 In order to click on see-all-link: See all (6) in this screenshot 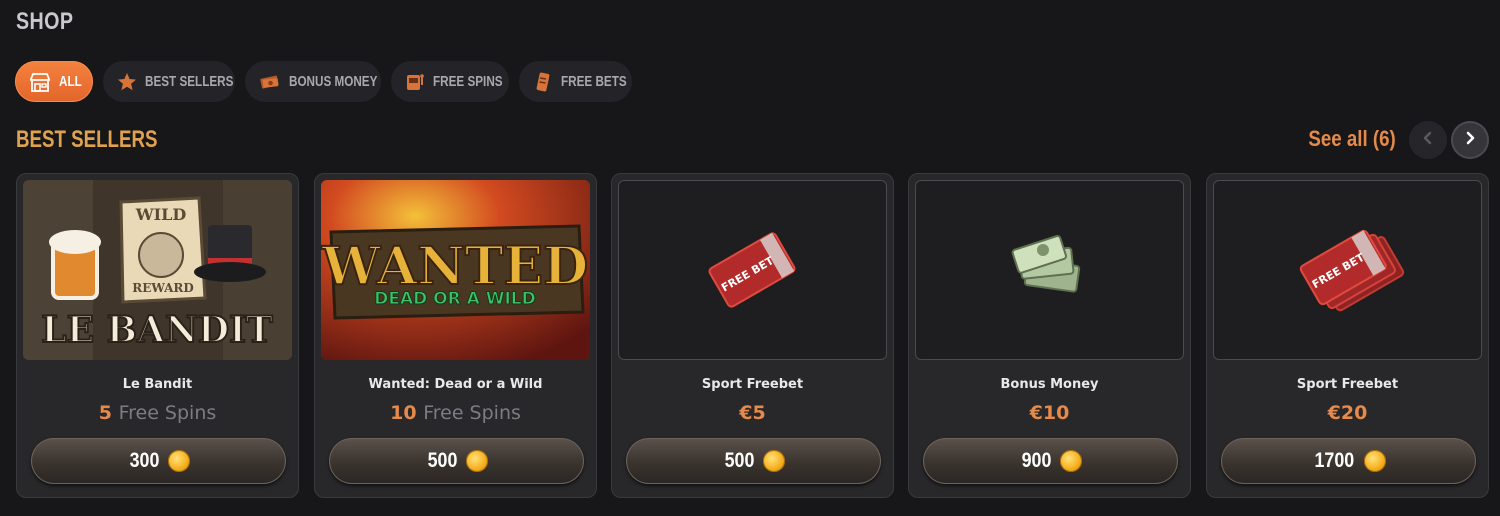, I will do `click(1352, 139)`.